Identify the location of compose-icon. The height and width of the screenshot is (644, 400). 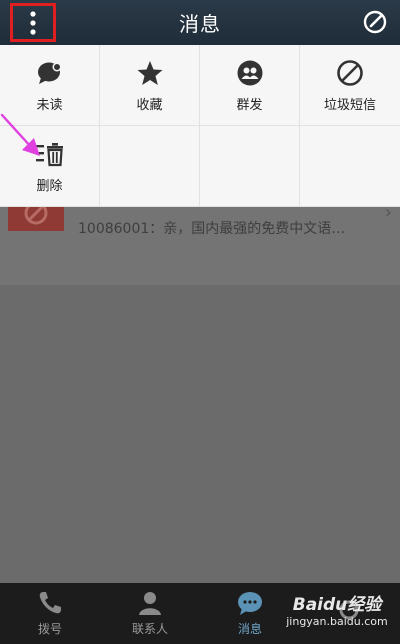
(375, 22).